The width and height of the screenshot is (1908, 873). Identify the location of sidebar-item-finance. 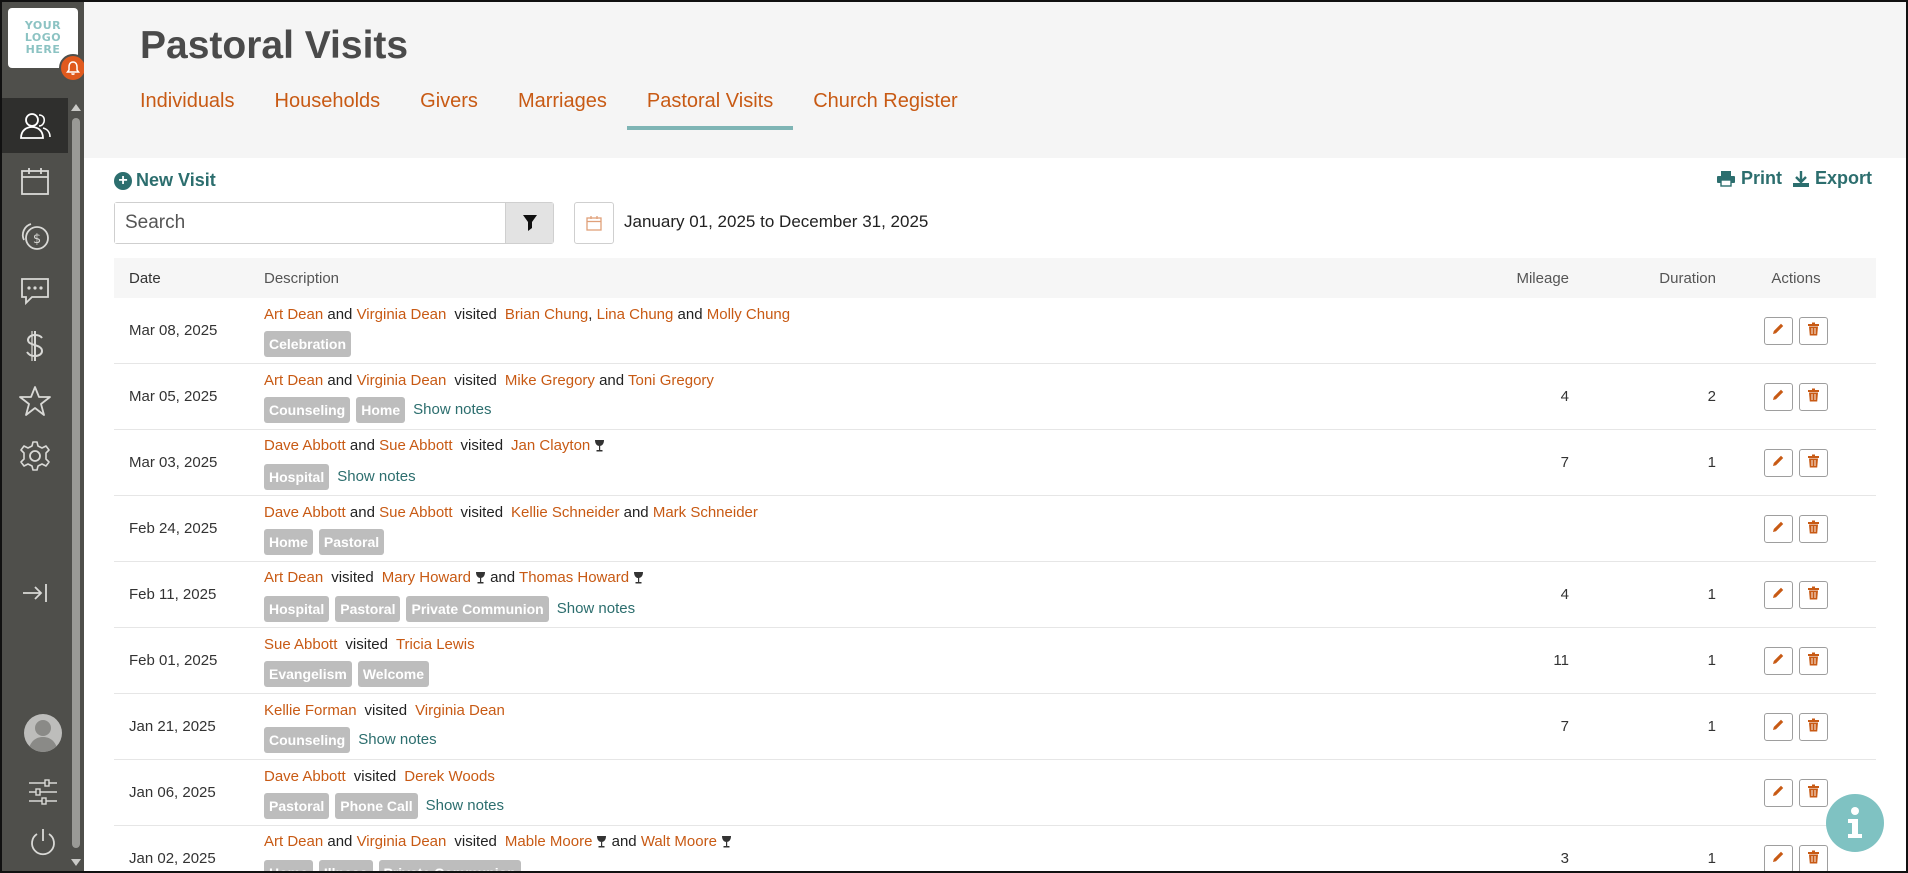
(35, 345).